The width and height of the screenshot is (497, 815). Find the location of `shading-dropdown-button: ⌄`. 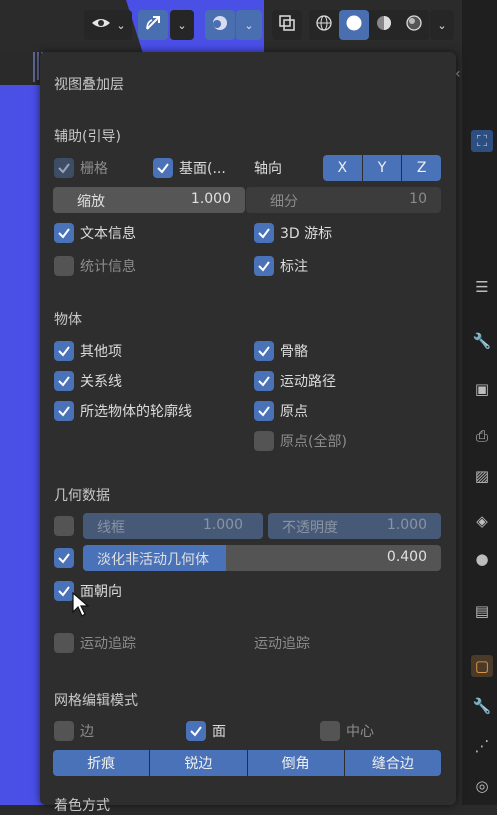

shading-dropdown-button: ⌄ is located at coordinates (442, 25).